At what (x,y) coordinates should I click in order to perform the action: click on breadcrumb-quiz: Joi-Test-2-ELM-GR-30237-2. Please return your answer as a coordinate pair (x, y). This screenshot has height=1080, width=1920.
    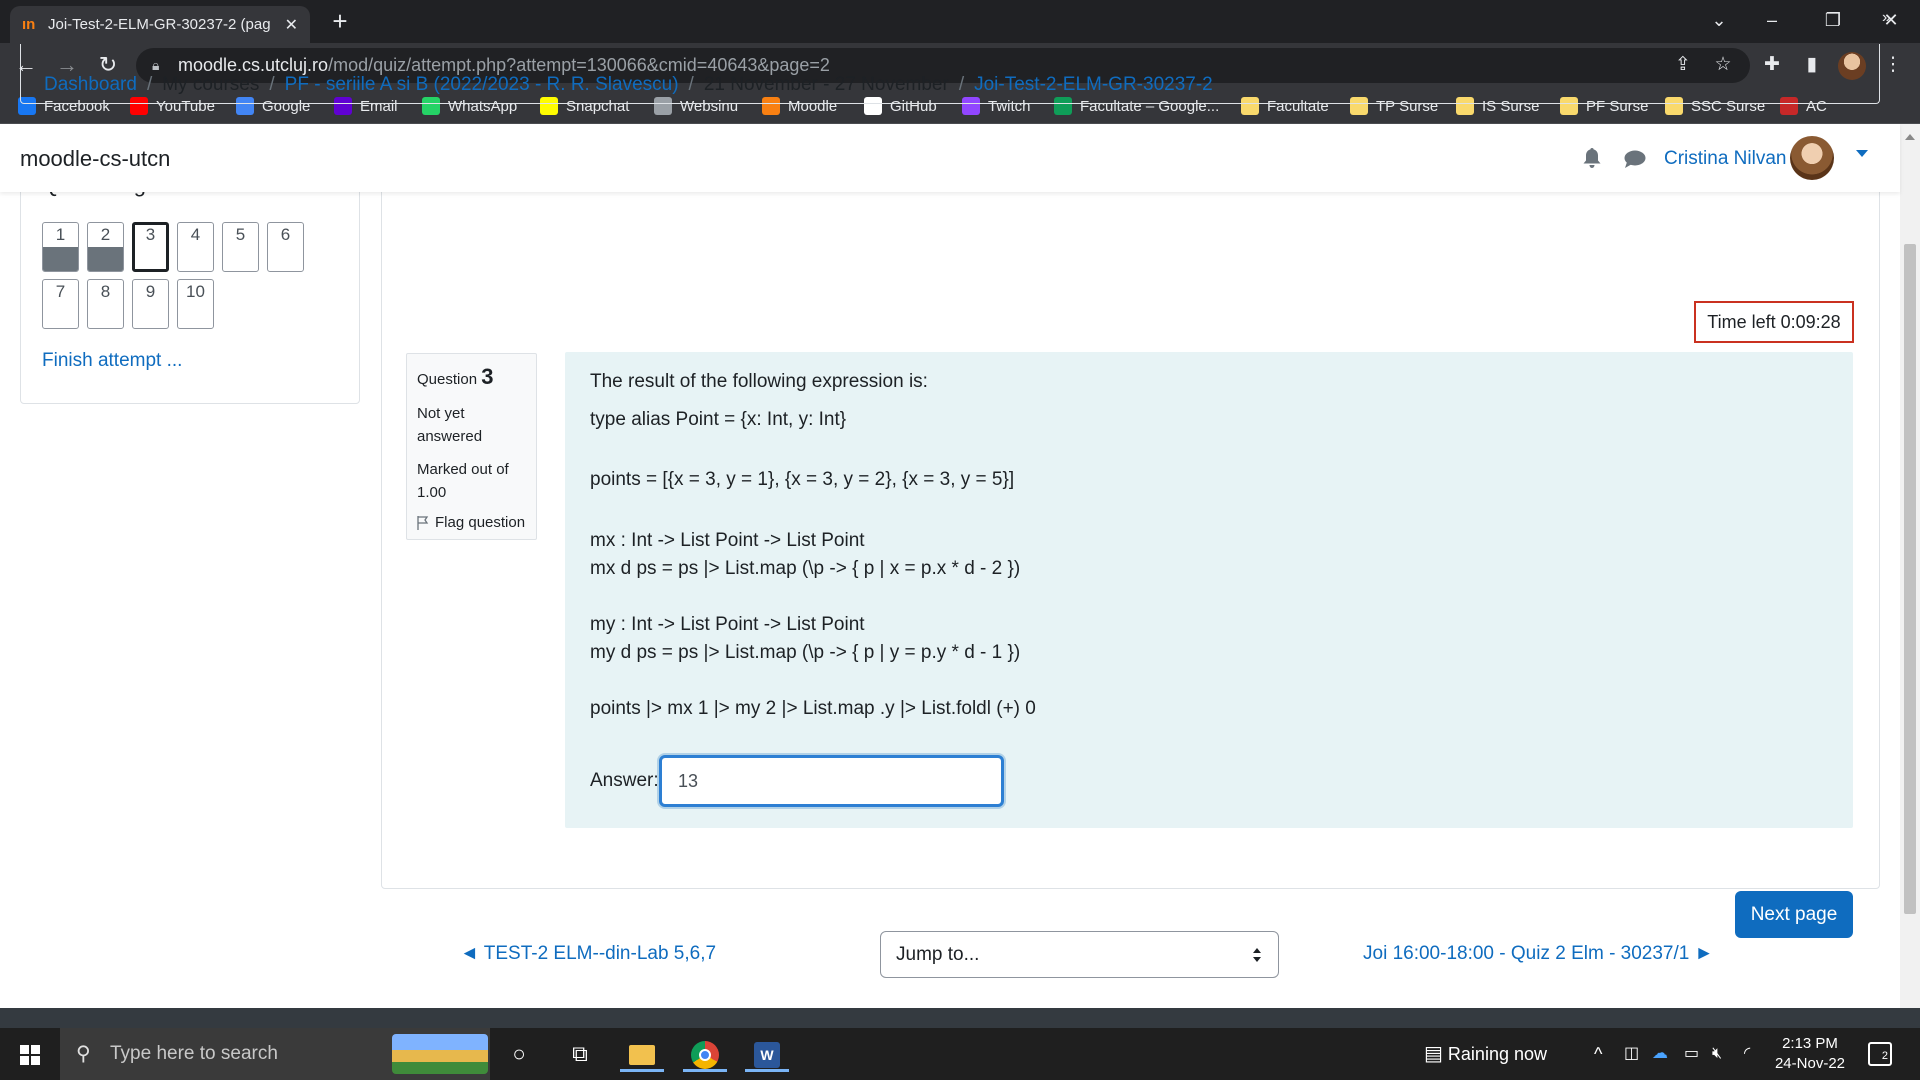
    Looking at the image, I should click on (1093, 85).